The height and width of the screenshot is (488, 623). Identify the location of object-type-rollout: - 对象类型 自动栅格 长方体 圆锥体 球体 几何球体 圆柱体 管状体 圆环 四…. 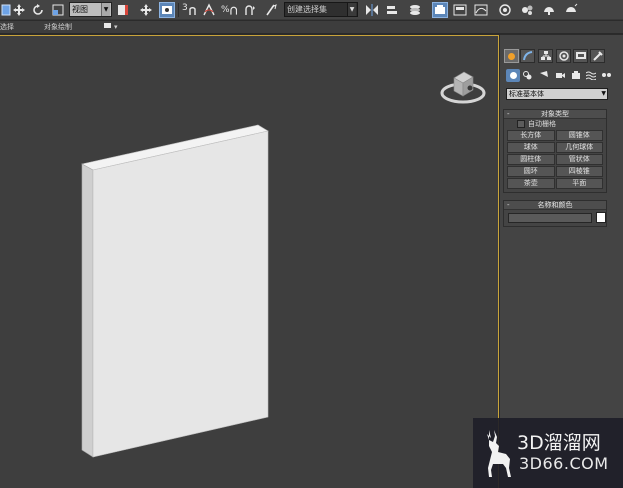
(555, 151).